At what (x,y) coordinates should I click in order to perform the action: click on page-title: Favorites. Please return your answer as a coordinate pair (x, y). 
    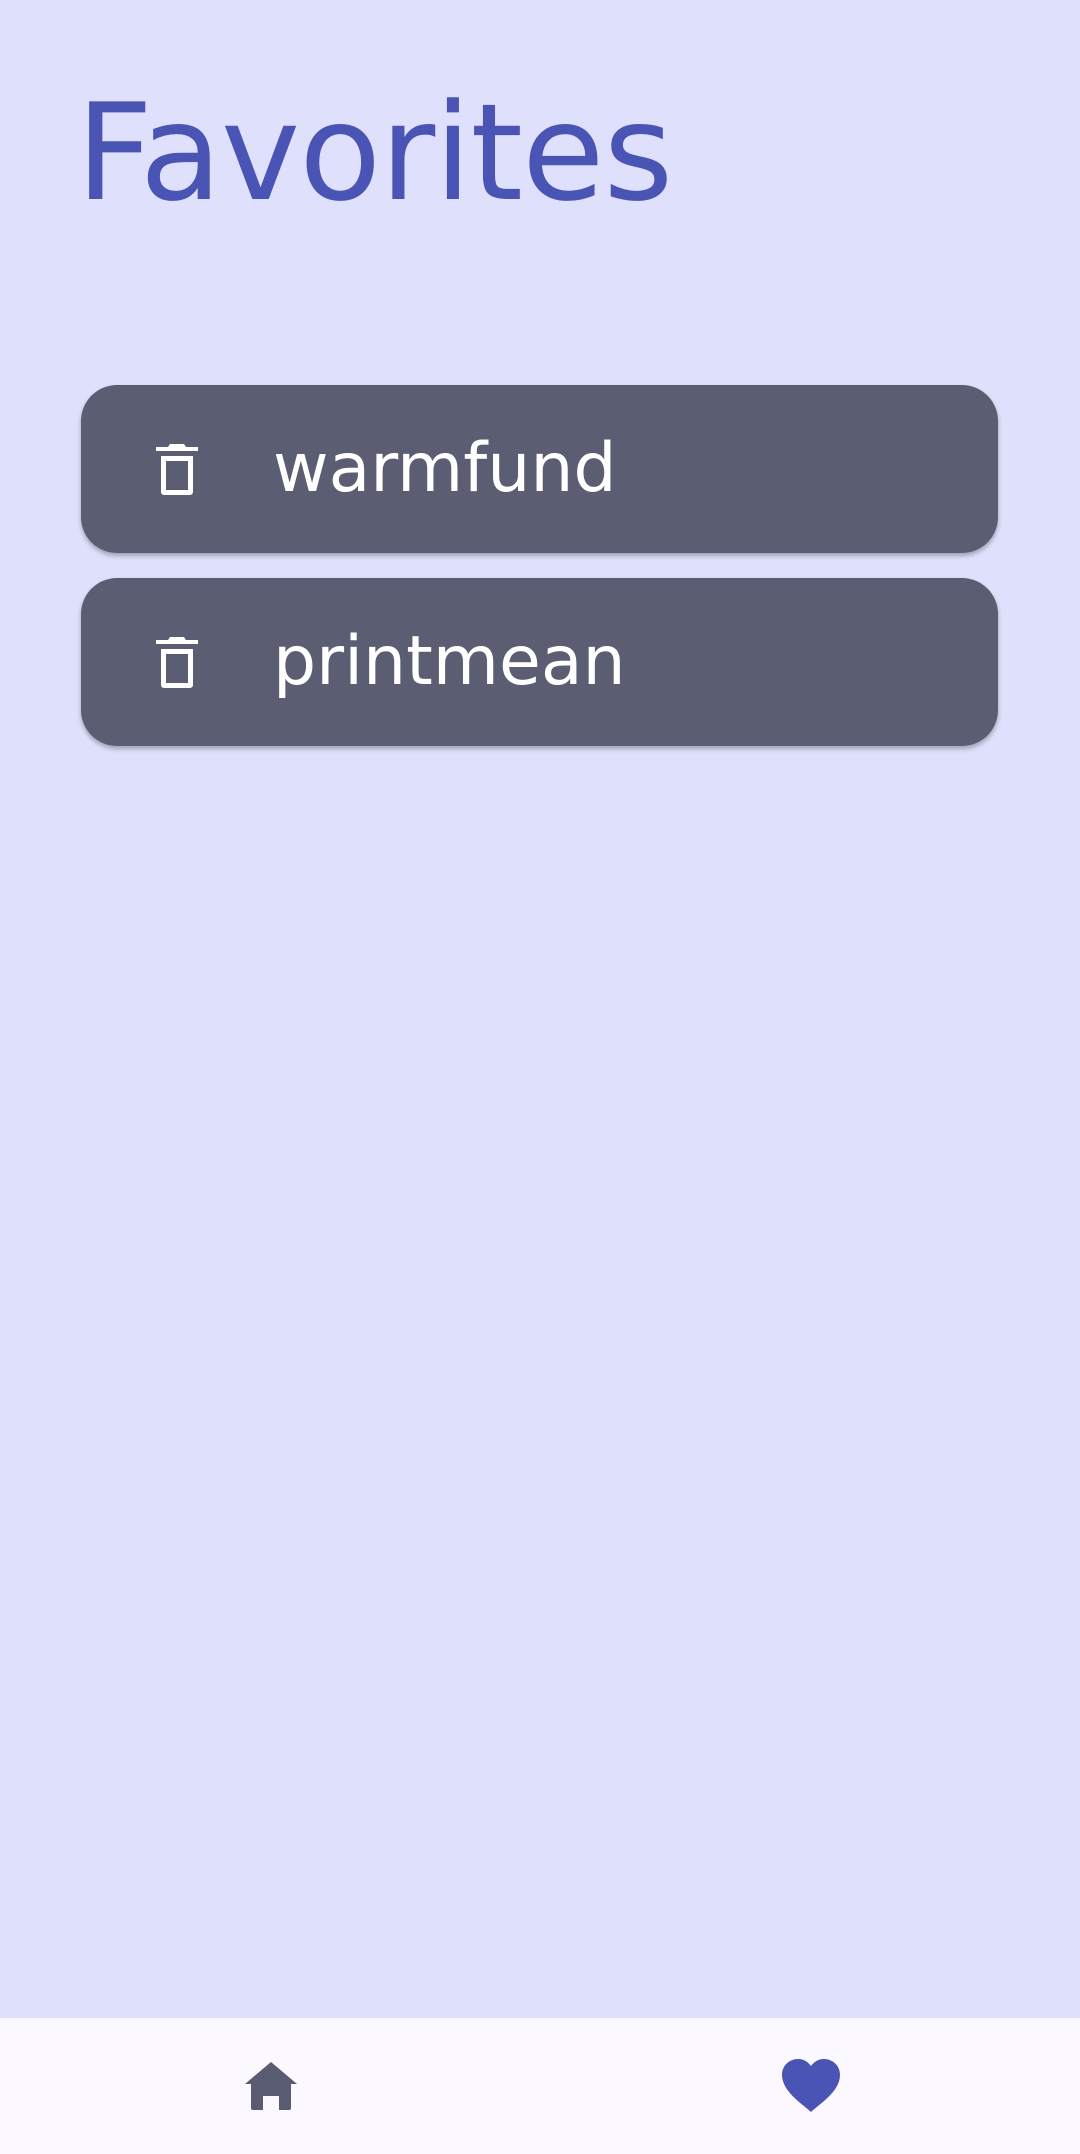
    Looking at the image, I should click on (374, 153).